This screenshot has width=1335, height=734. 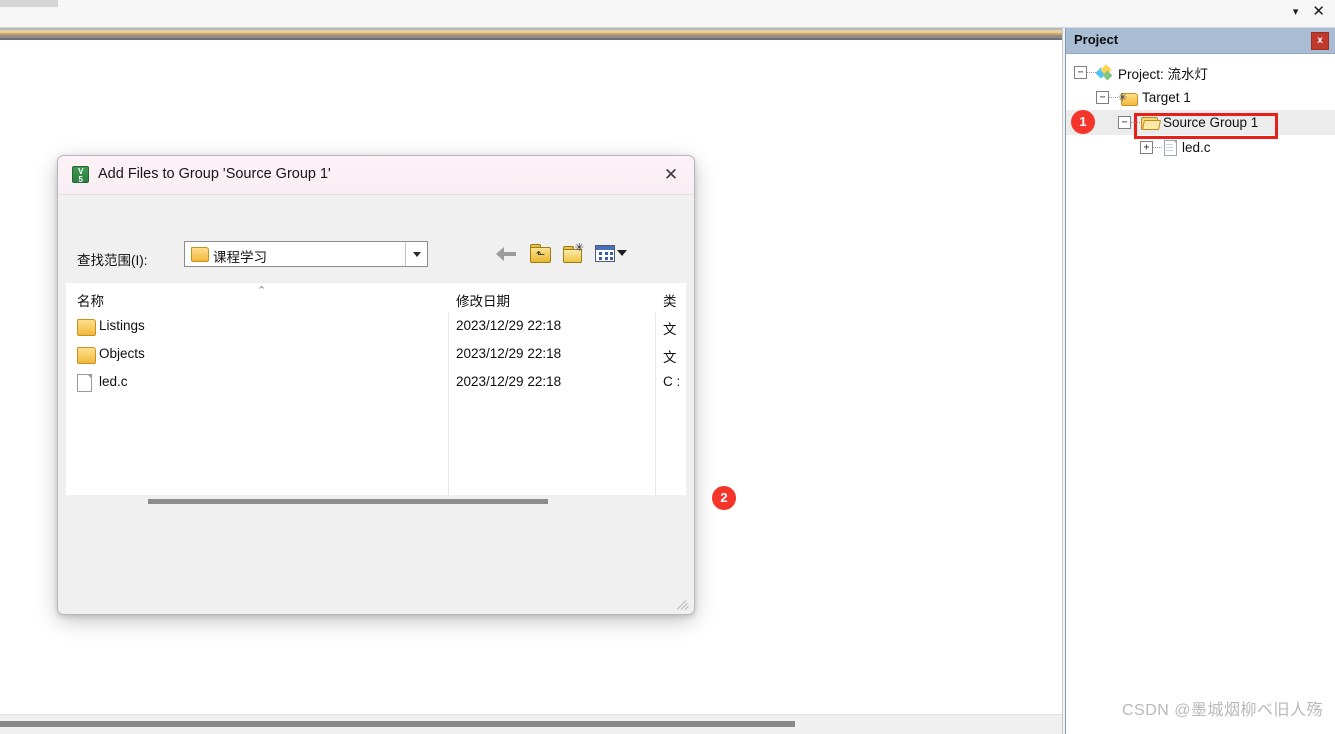 I want to click on file-list-horizontal-scrollbar, so click(x=376, y=502).